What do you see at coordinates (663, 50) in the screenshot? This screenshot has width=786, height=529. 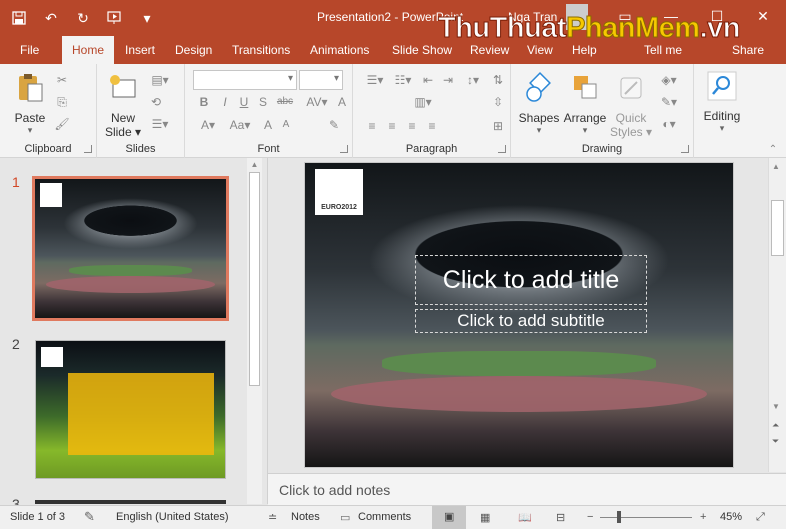 I see `tell-me-search: Tell me` at bounding box center [663, 50].